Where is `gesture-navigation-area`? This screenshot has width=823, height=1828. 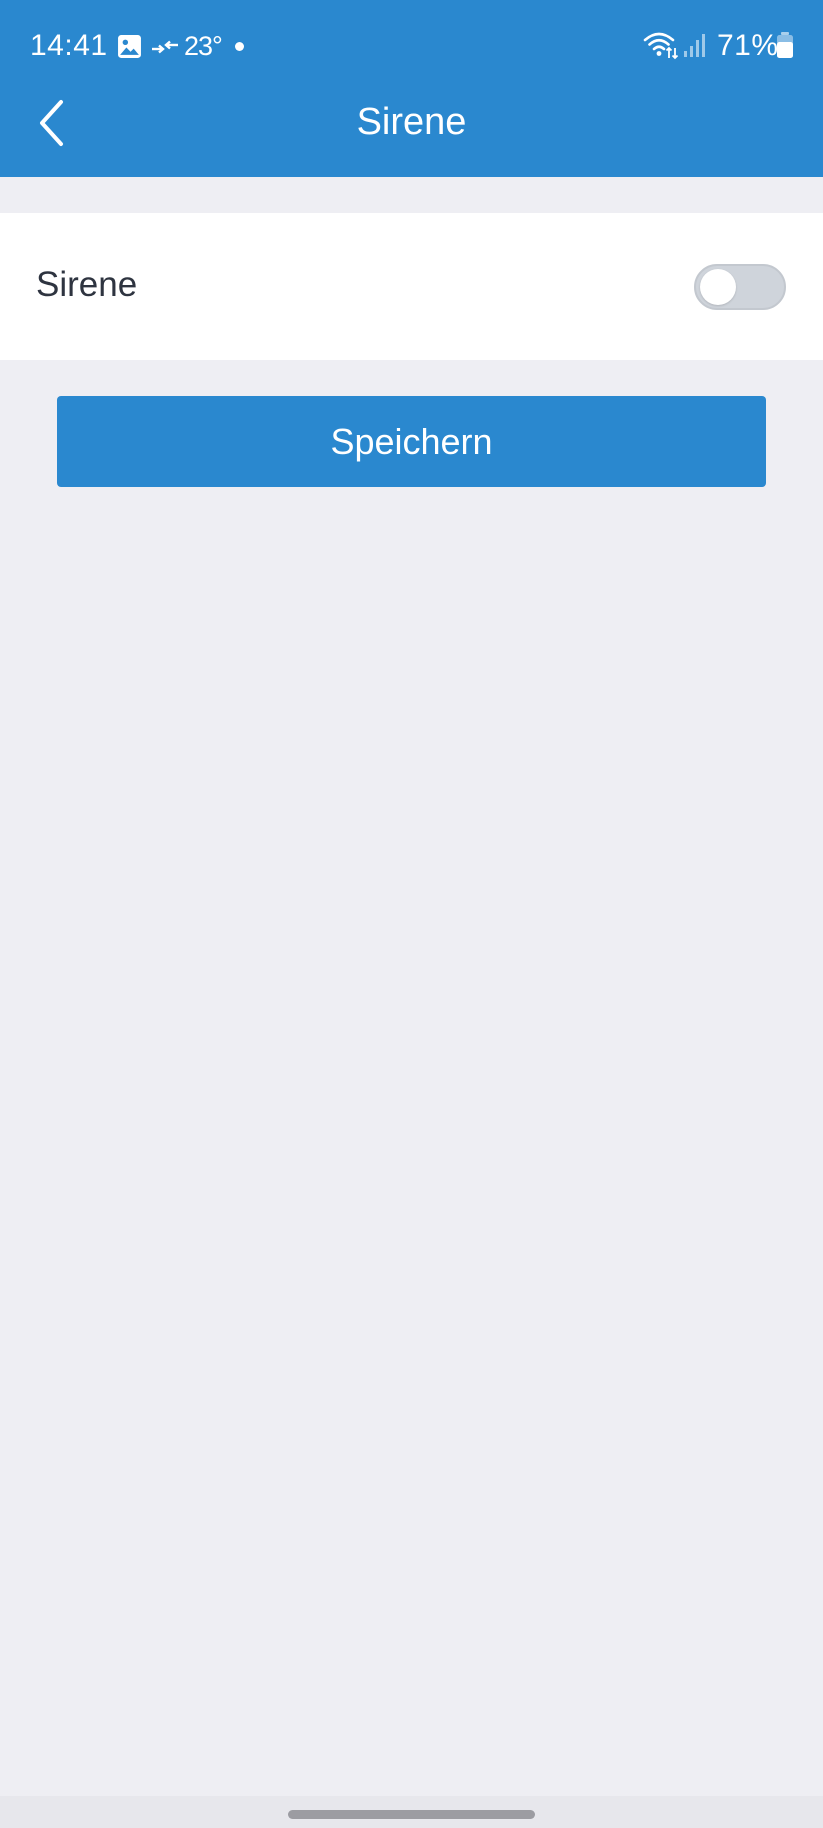
gesture-navigation-area is located at coordinates (411, 1812).